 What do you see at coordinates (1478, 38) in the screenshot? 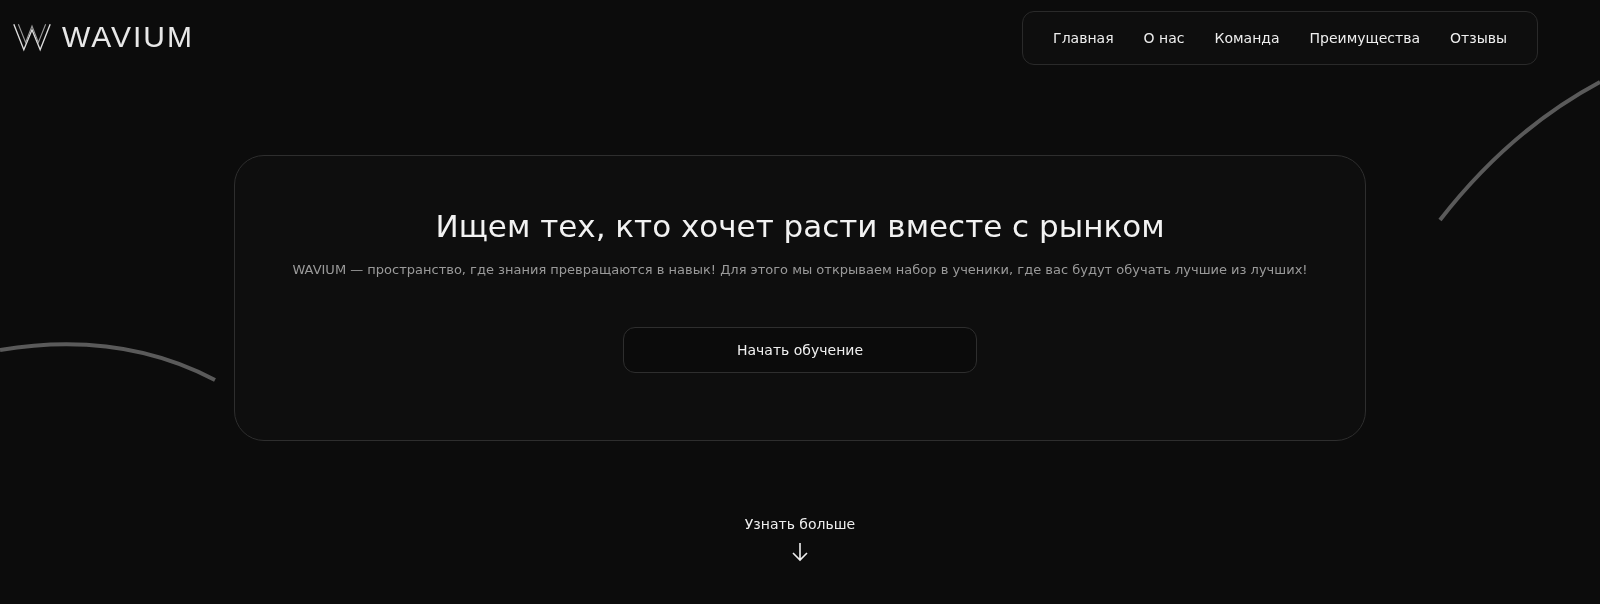
I see `nav-link: Отзывы` at bounding box center [1478, 38].